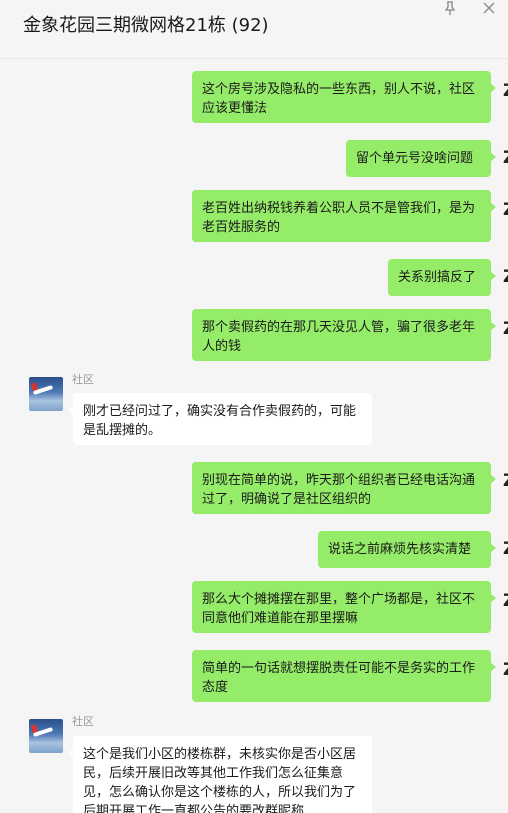  What do you see at coordinates (339, 337) in the screenshot?
I see `message-text: 那个卖假药的在那几天没见人管，骗了很多老年人的钱` at bounding box center [339, 337].